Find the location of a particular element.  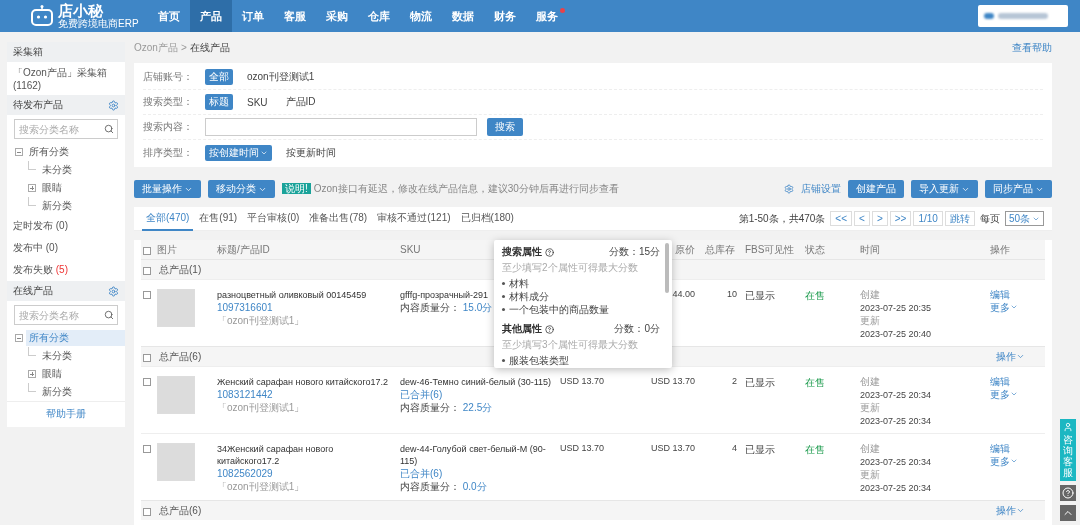

search-input is located at coordinates (341, 127).